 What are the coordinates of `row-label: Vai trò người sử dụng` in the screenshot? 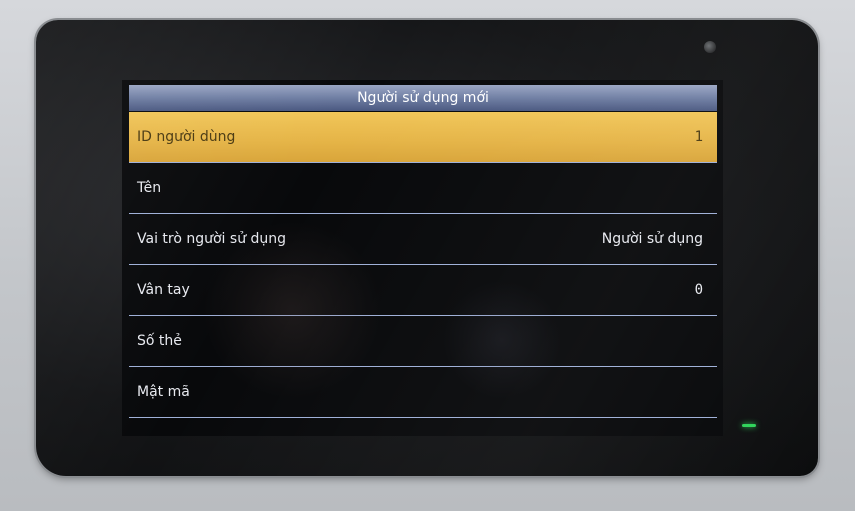 It's located at (212, 239).